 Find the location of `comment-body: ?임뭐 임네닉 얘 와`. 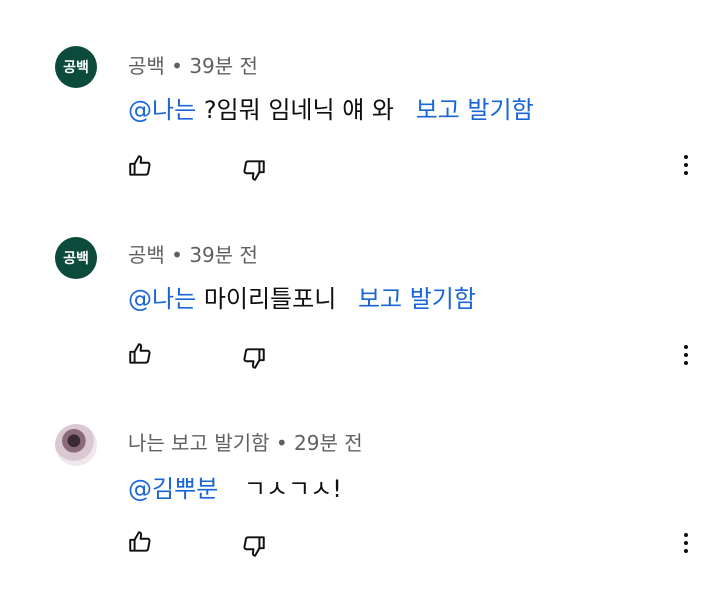

comment-body: ?임뭐 임네닉 얘 와 is located at coordinates (298, 110).